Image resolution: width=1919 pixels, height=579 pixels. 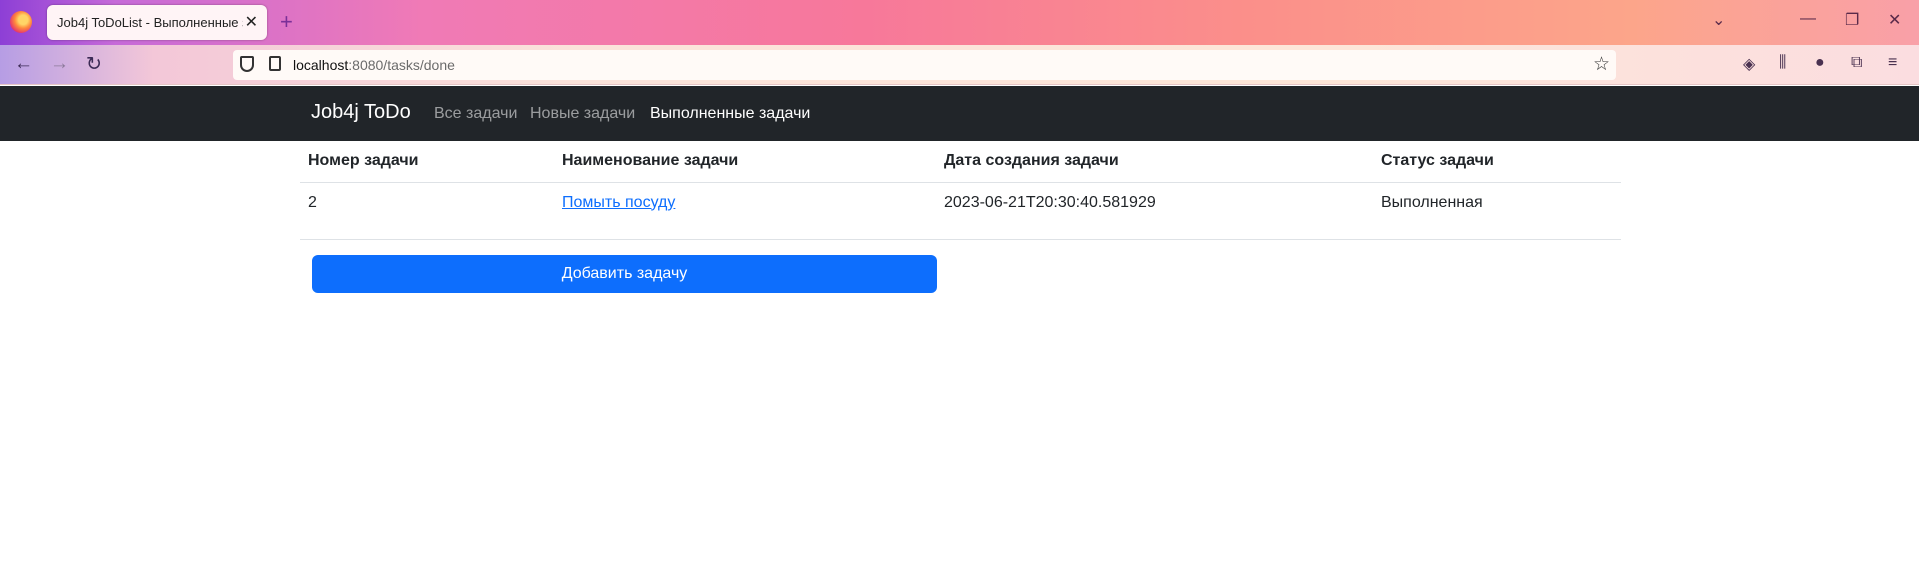 I want to click on browser-tab: Job4j ToDoList - Выполненные задачи ✕, so click(x=157, y=22).